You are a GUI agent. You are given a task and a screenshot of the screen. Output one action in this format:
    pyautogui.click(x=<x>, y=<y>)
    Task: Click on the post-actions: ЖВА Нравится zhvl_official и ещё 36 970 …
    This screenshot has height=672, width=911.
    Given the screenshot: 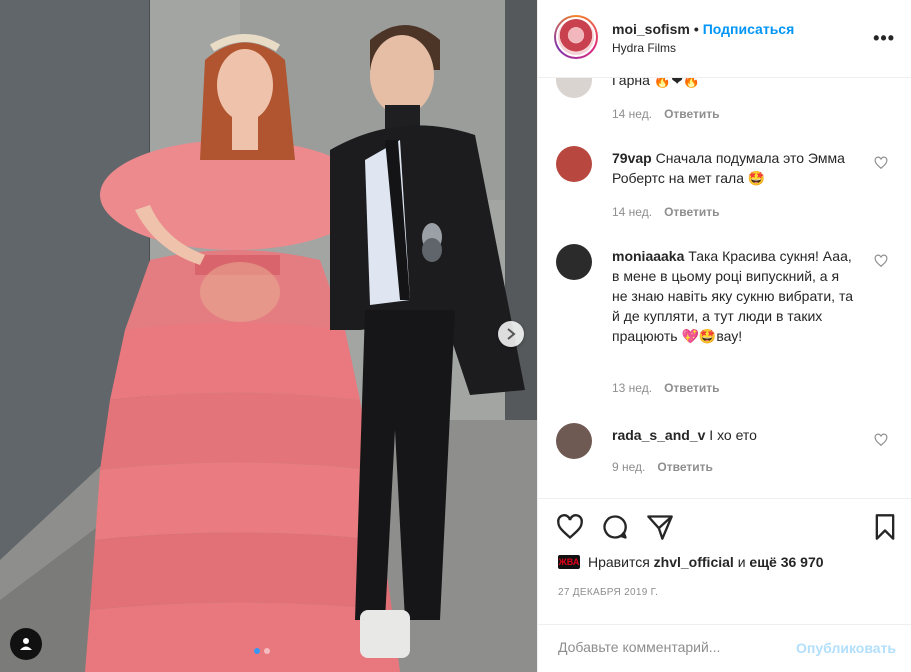 What is the action you would take?
    pyautogui.click(x=724, y=585)
    